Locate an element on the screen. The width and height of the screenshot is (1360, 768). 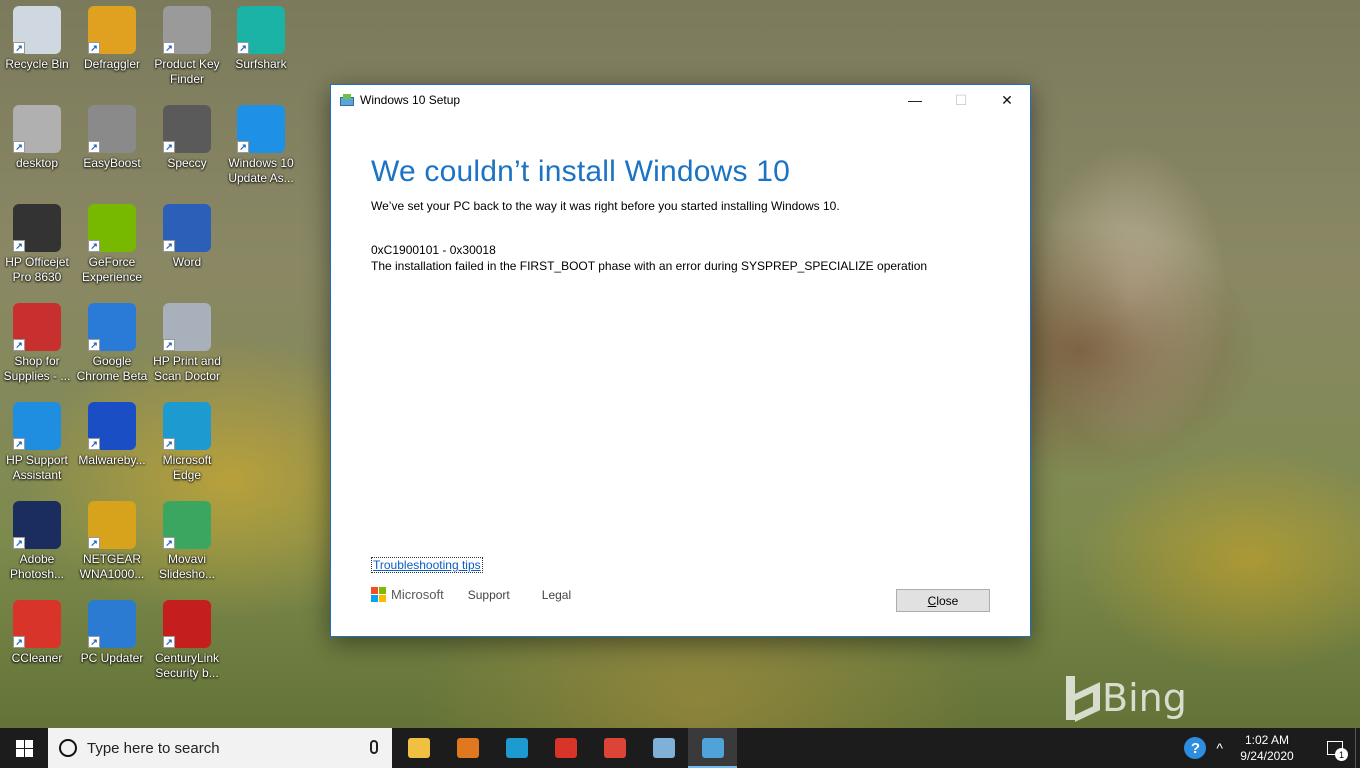
edge-icon: ↗ is located at coordinates (187, 426).